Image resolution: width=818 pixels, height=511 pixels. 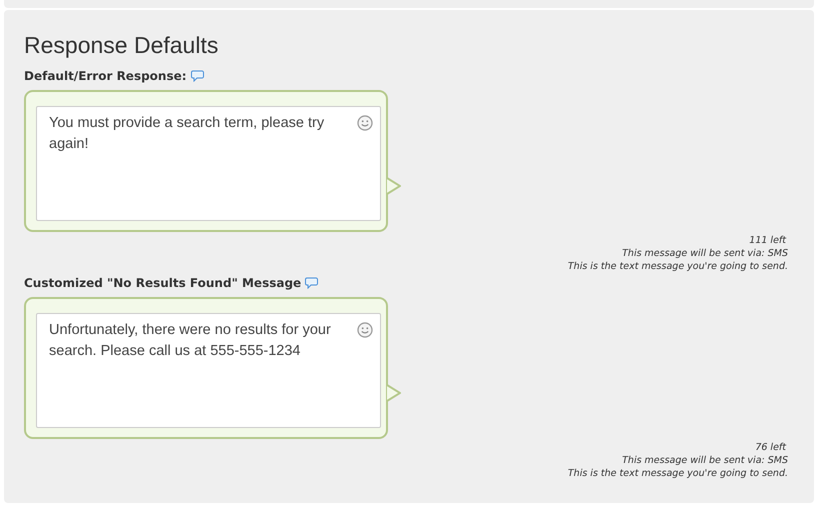 What do you see at coordinates (768, 240) in the screenshot?
I see `characters-left: 111 left` at bounding box center [768, 240].